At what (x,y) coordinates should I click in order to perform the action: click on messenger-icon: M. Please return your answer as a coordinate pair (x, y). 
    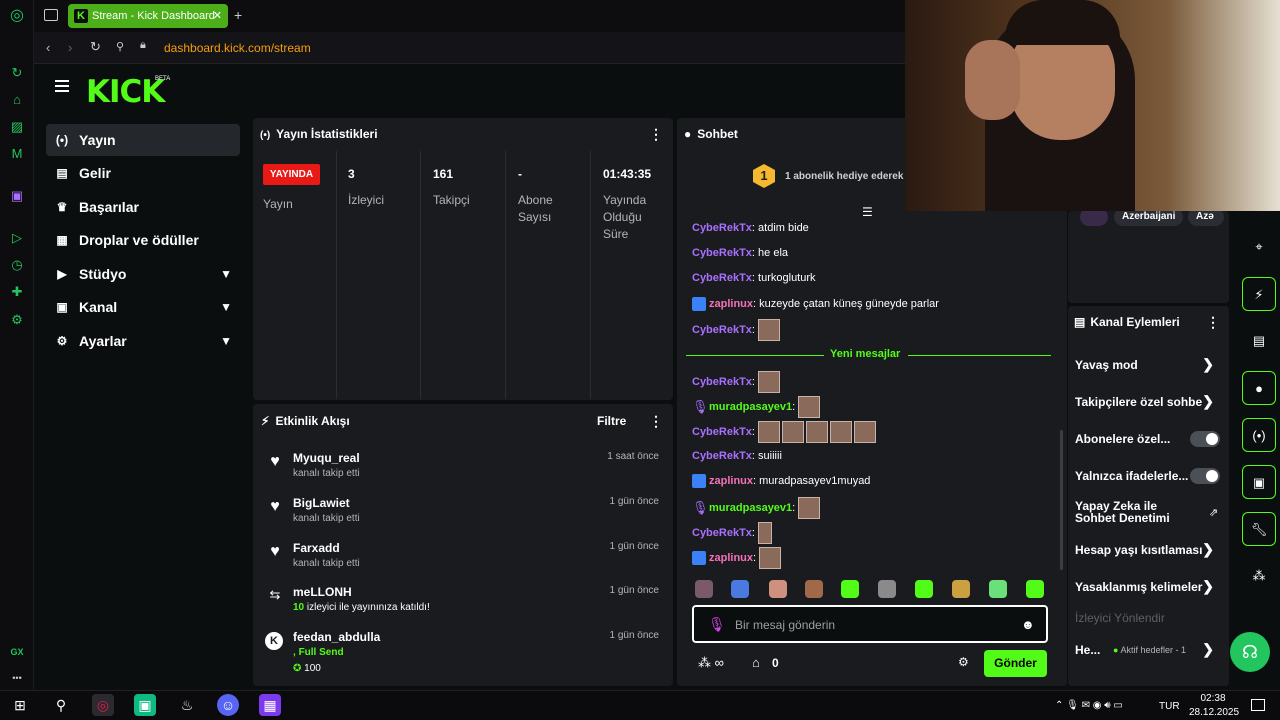
    Looking at the image, I should click on (17, 154).